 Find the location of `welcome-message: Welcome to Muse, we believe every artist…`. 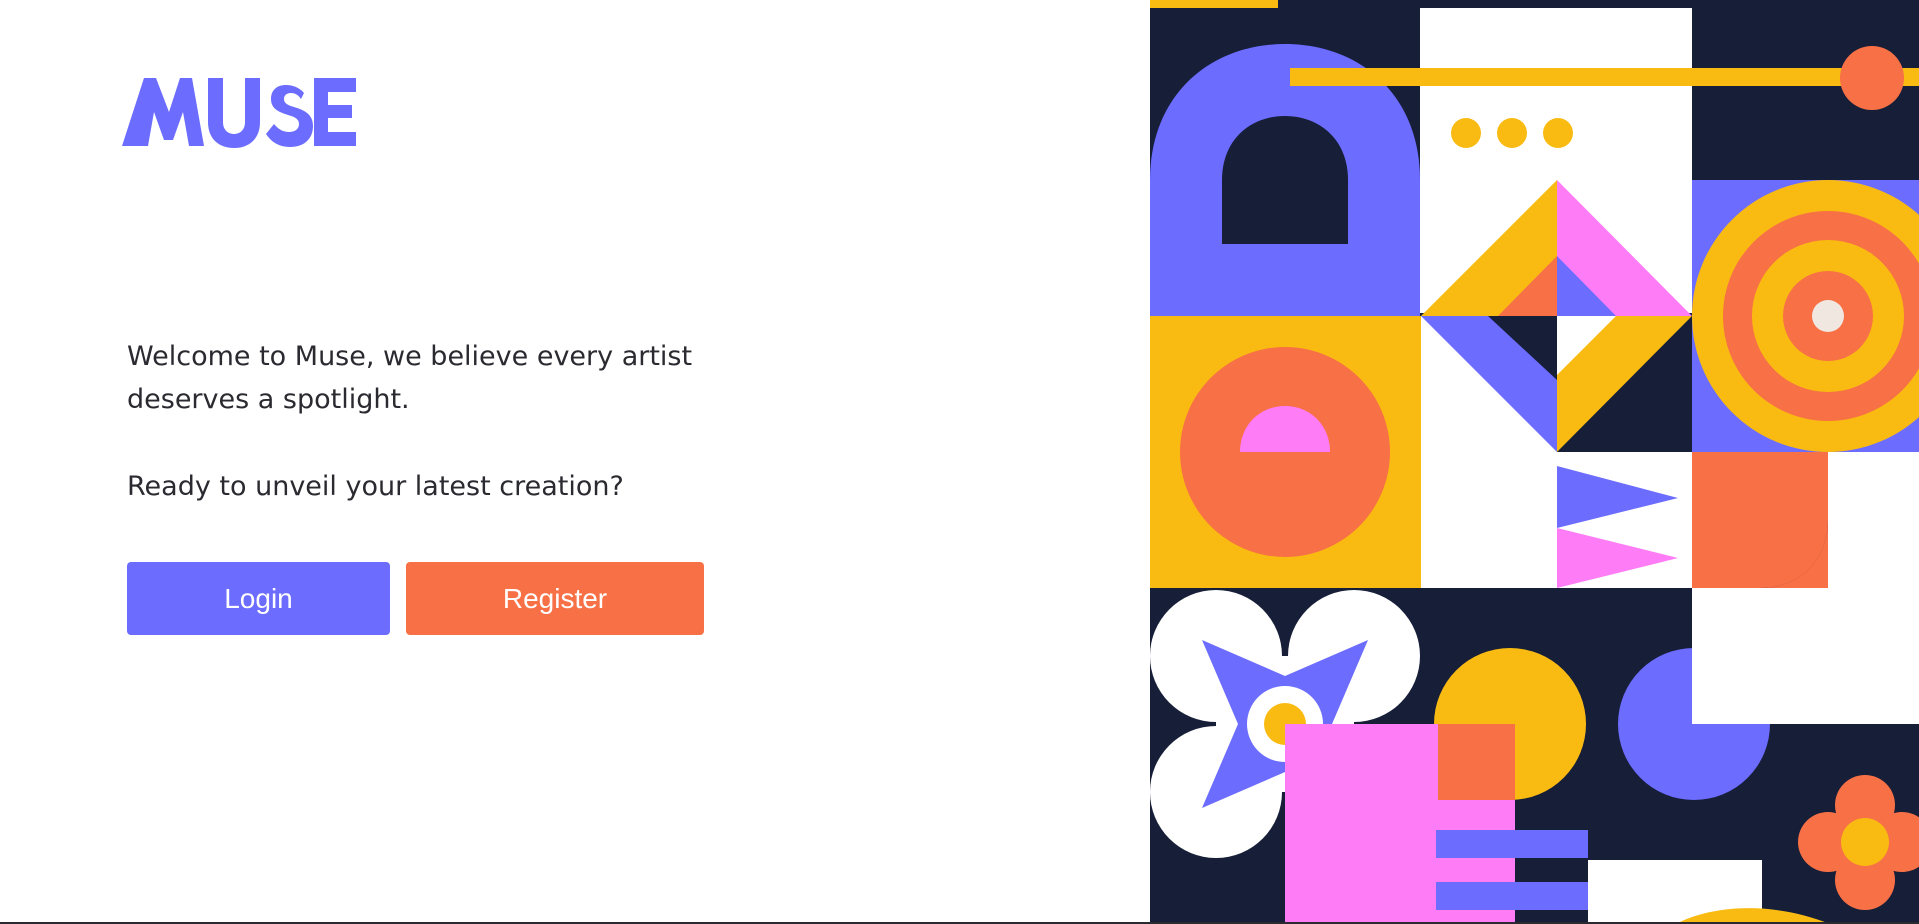

welcome-message: Welcome to Muse, we believe every artist… is located at coordinates (410, 378).